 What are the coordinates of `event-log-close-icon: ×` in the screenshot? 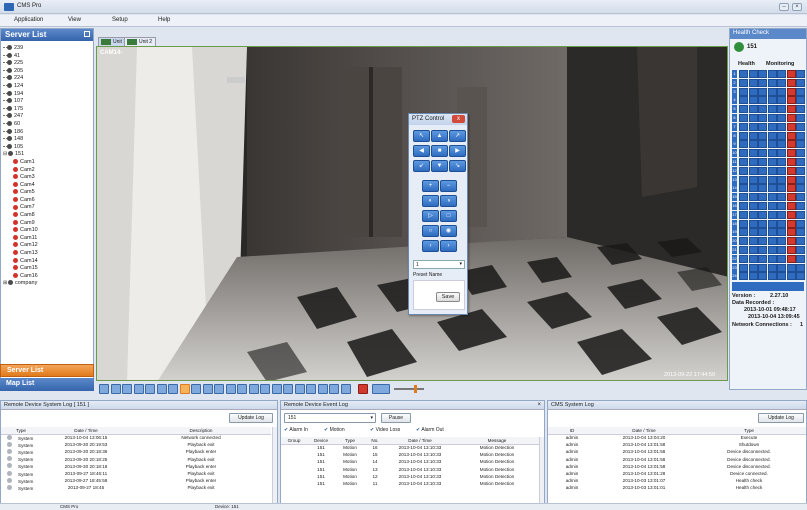 It's located at (539, 405).